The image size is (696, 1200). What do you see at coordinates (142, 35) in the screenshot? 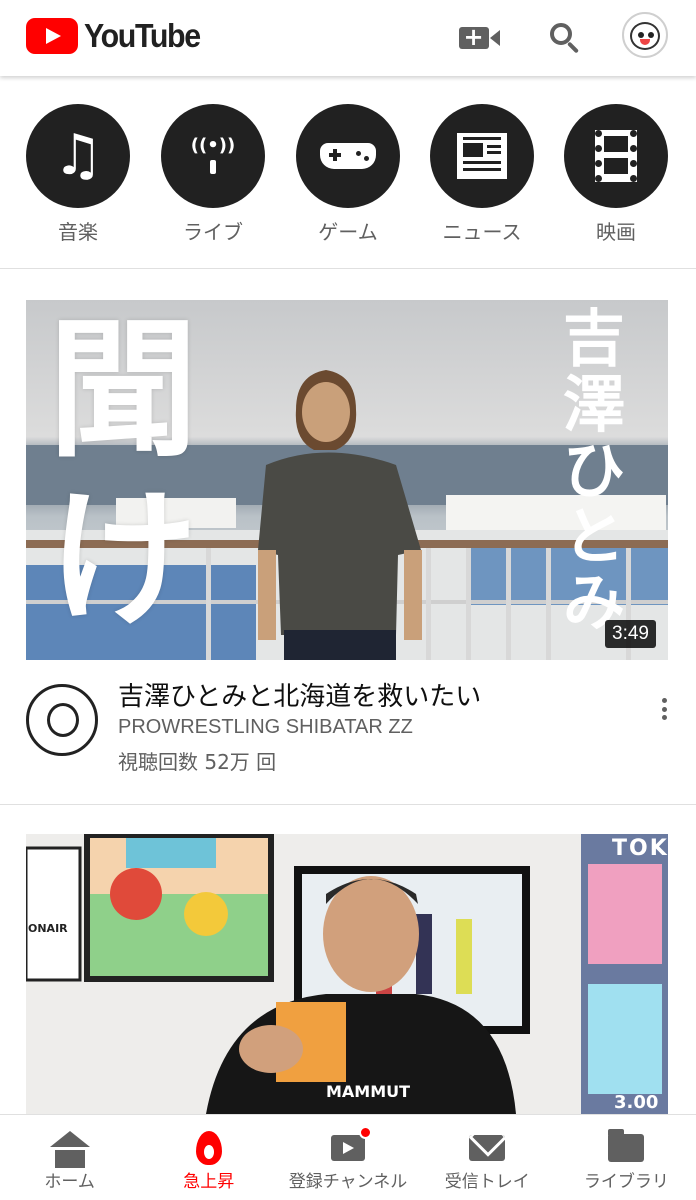
I see `logo-text: YouTube` at bounding box center [142, 35].